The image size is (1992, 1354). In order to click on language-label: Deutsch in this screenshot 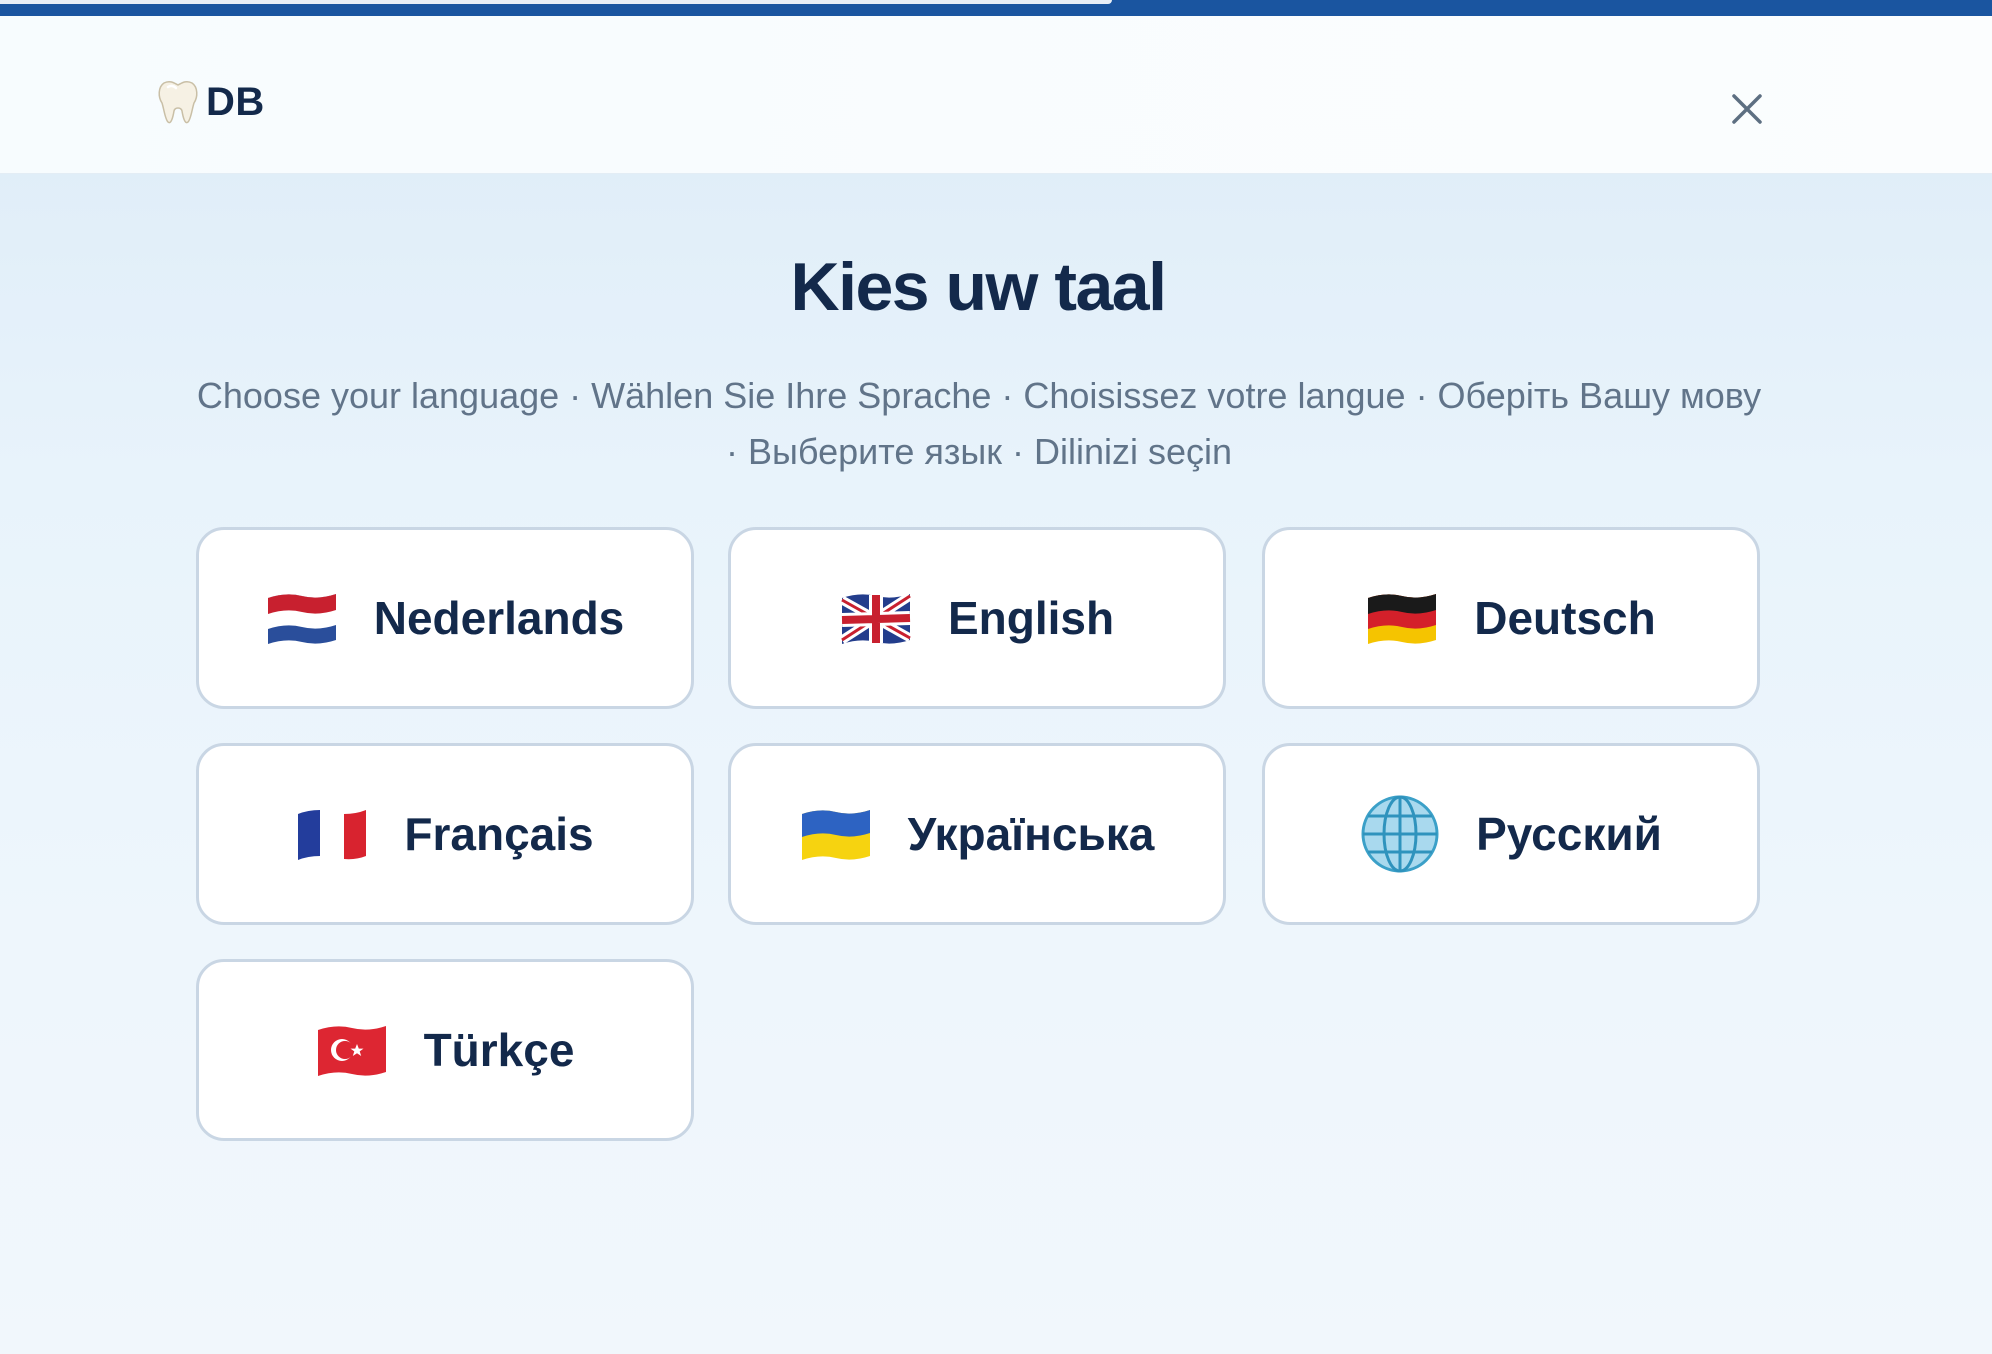, I will do `click(1565, 618)`.